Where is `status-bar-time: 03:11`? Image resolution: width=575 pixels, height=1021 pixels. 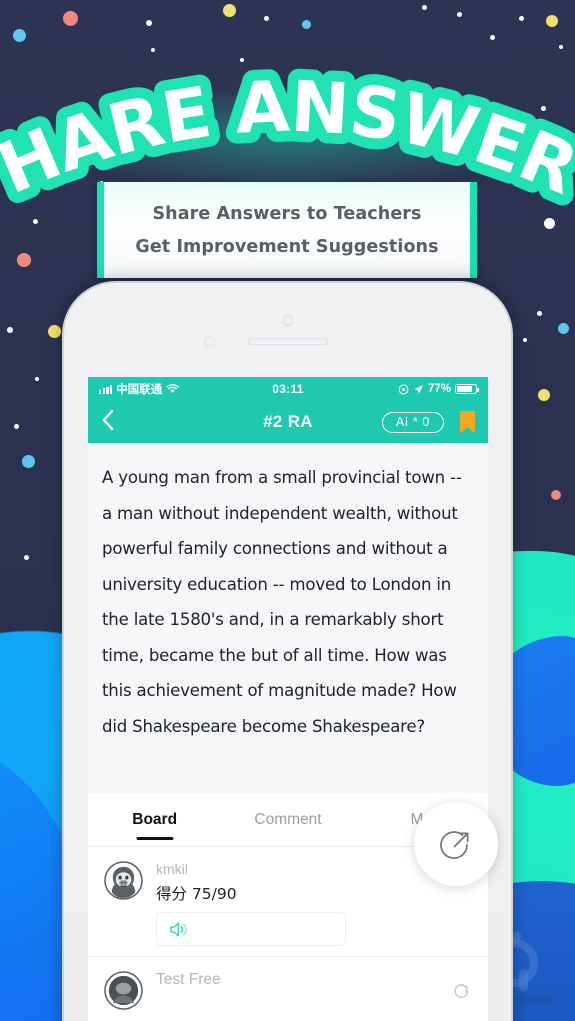
status-bar-time: 03:11 is located at coordinates (288, 389).